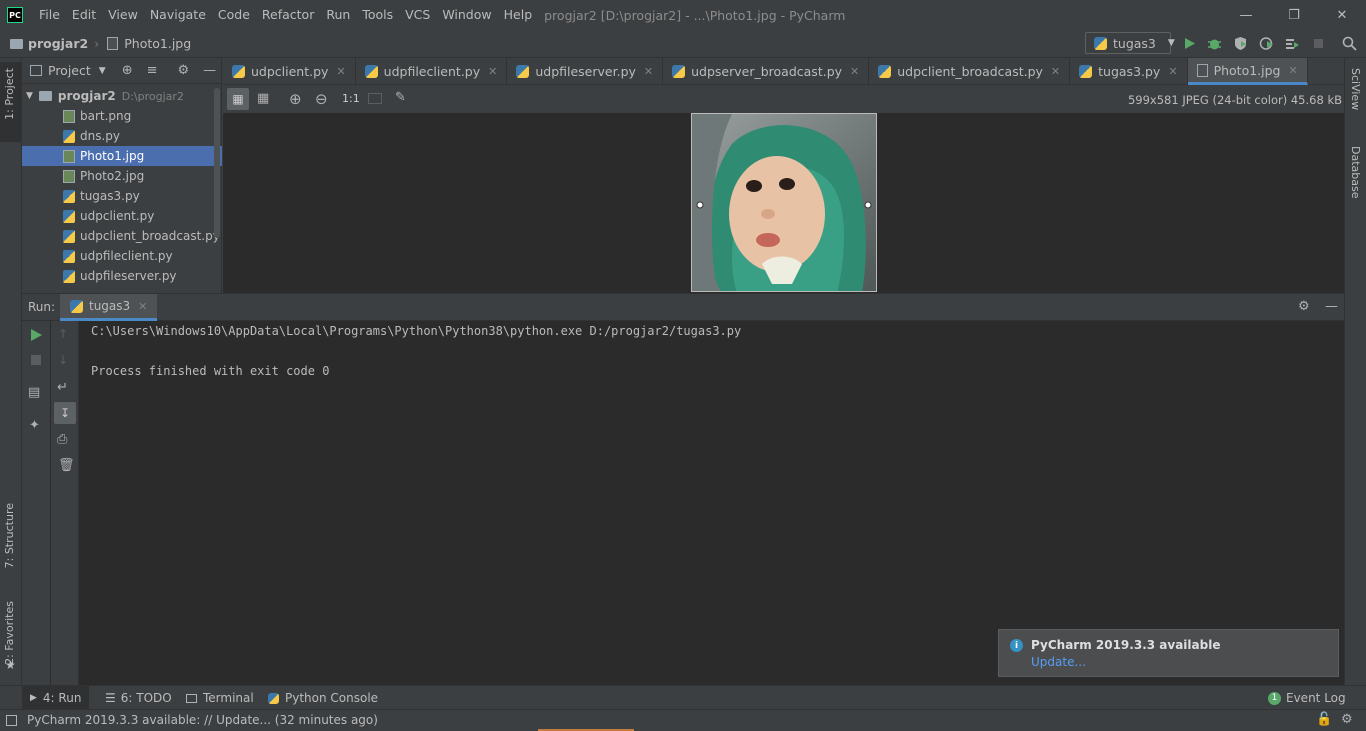 This screenshot has height=731, width=1366. Describe the element at coordinates (152, 70) in the screenshot. I see `collapse-all-icon: ≡` at that location.